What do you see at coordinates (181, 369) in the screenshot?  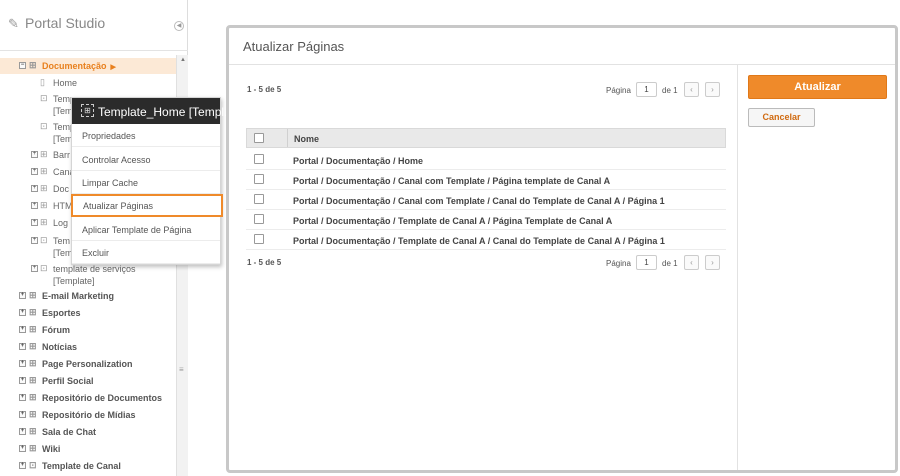 I see `scroll-grip-icon: ≡` at bounding box center [181, 369].